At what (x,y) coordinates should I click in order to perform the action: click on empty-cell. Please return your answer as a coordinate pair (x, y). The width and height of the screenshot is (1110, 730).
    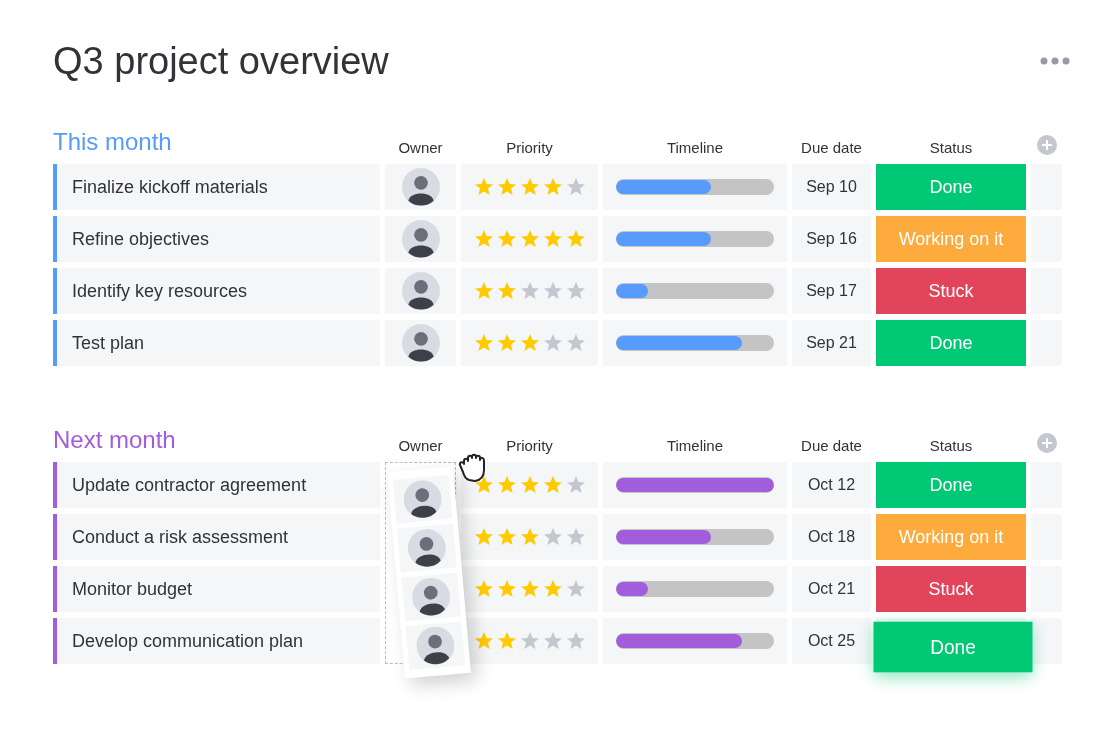
    Looking at the image, I should click on (1046, 641).